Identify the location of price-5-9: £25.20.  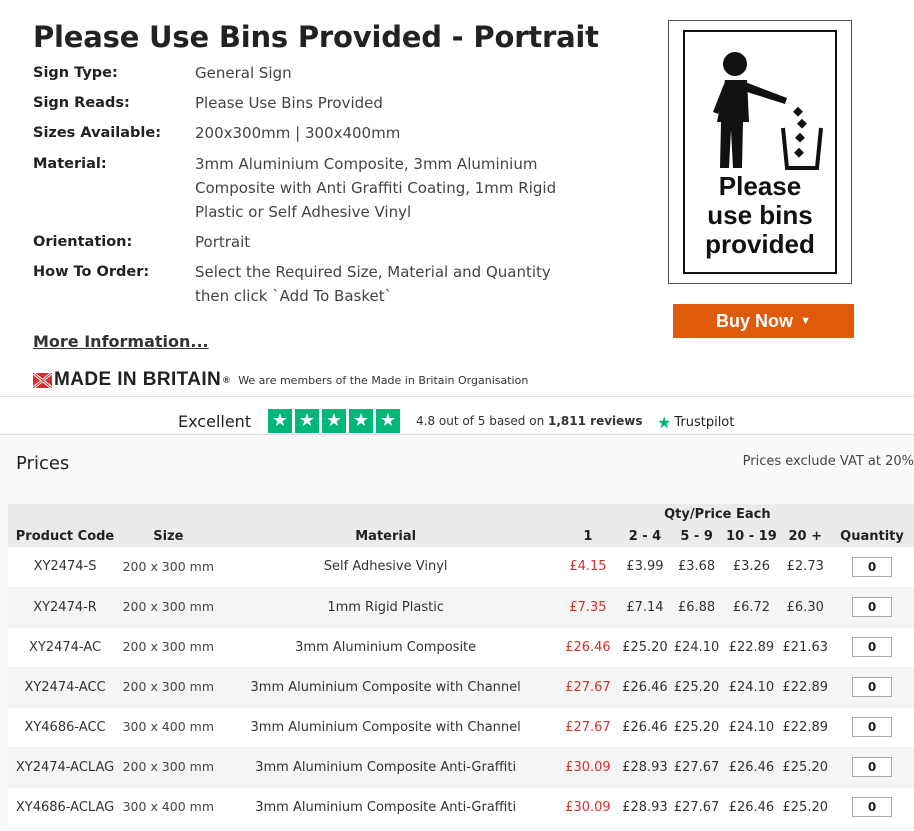
(696, 727).